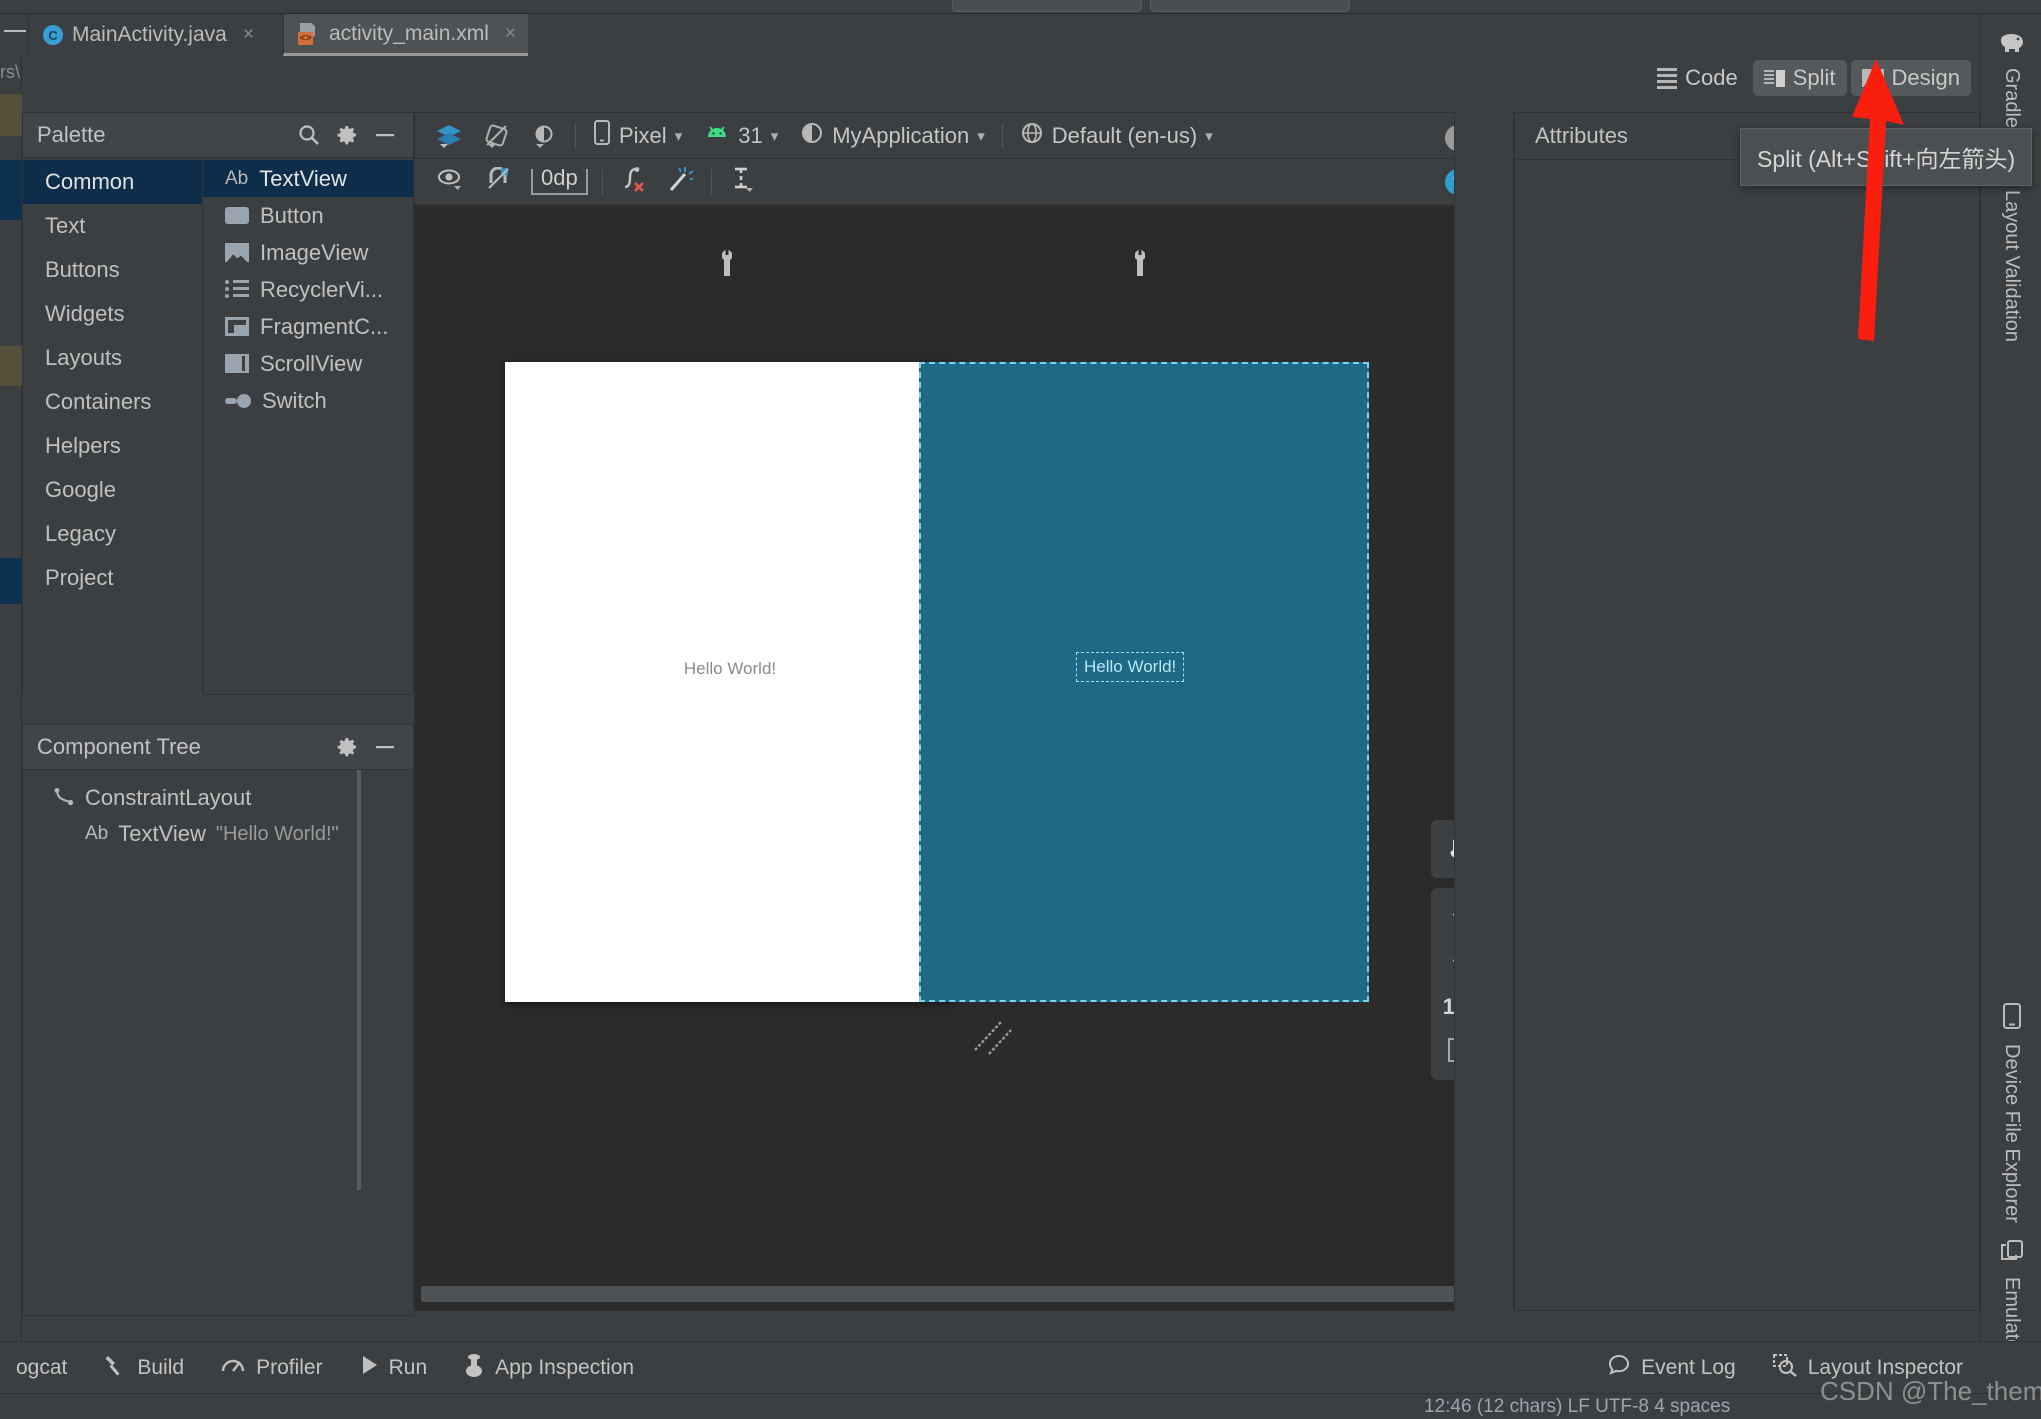 The height and width of the screenshot is (1419, 2041). What do you see at coordinates (237, 326) in the screenshot?
I see `fragment-icon` at bounding box center [237, 326].